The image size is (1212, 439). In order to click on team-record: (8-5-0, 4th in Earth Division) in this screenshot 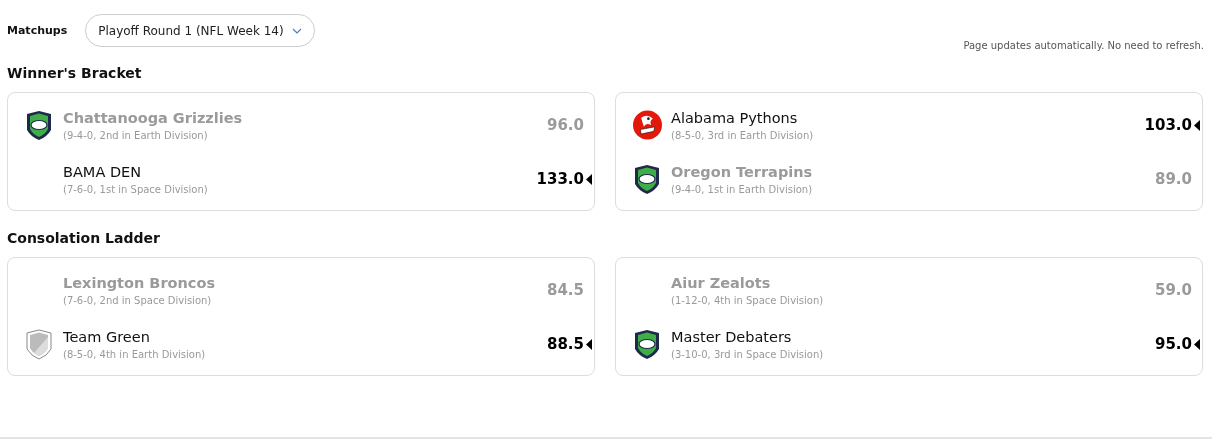, I will do `click(134, 354)`.